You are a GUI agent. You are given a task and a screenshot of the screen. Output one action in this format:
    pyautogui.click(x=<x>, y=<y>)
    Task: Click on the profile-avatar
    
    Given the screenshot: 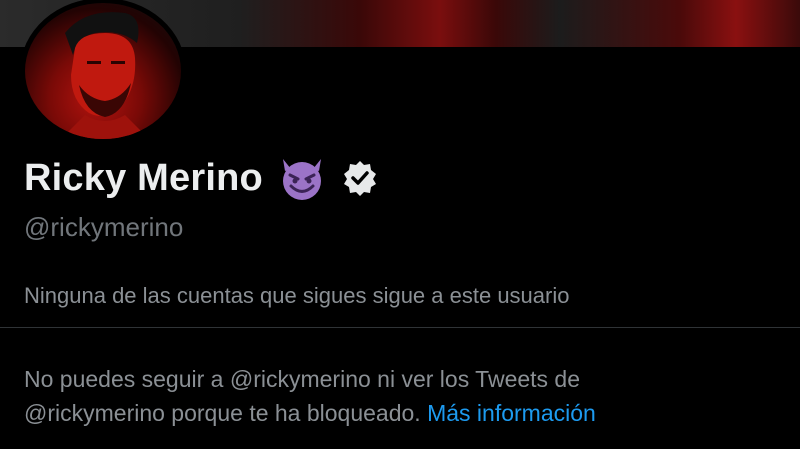 What is the action you would take?
    pyautogui.click(x=103, y=72)
    